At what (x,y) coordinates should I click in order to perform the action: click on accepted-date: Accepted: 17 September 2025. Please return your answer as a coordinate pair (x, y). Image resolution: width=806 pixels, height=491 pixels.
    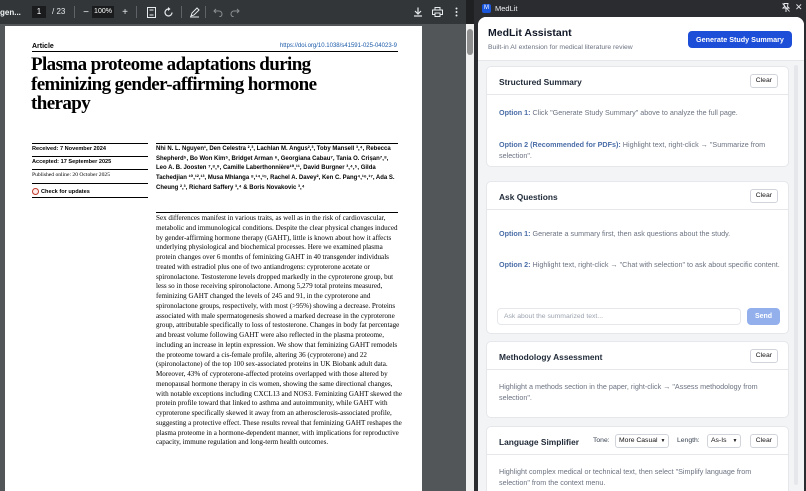
    Looking at the image, I should click on (72, 162).